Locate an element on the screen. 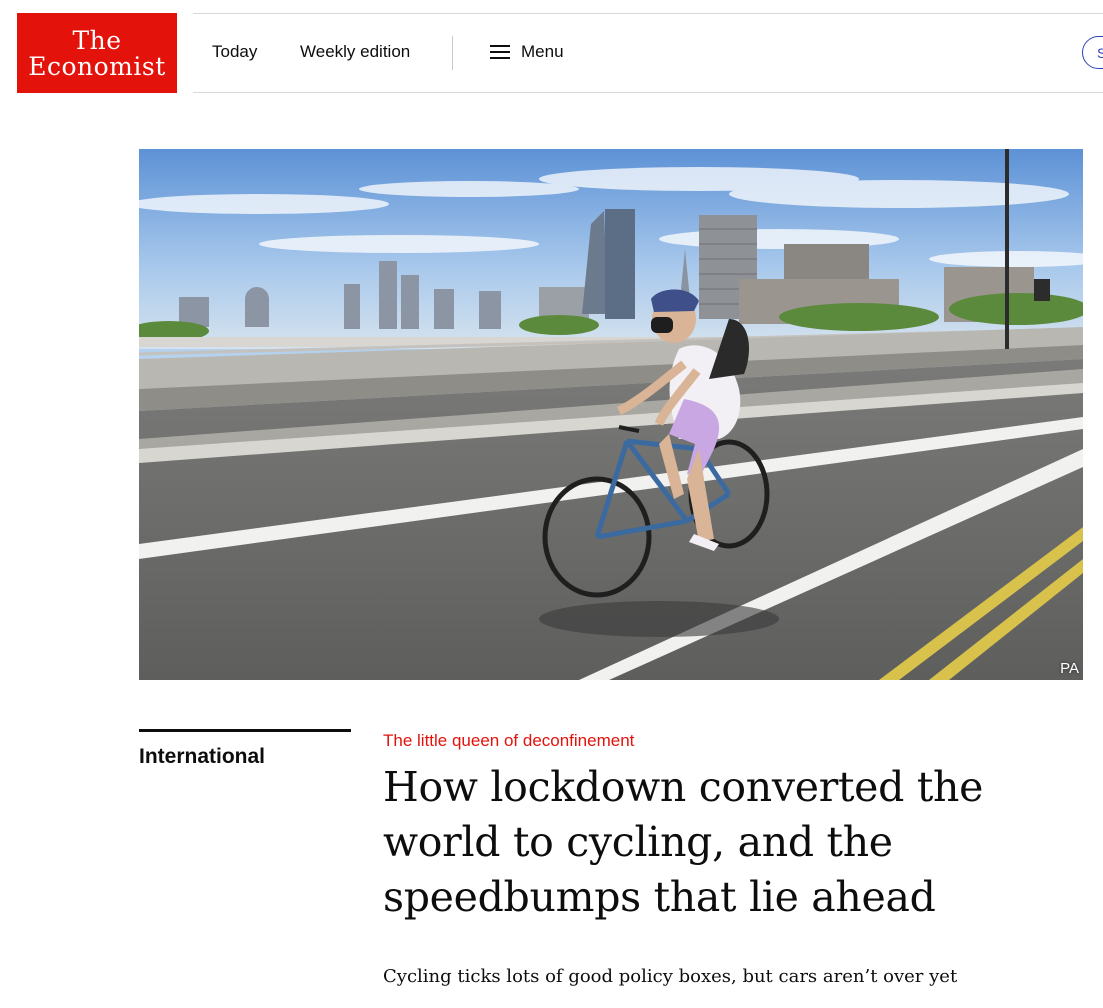 The width and height of the screenshot is (1103, 1008). hamburger-icon is located at coordinates (500, 52).